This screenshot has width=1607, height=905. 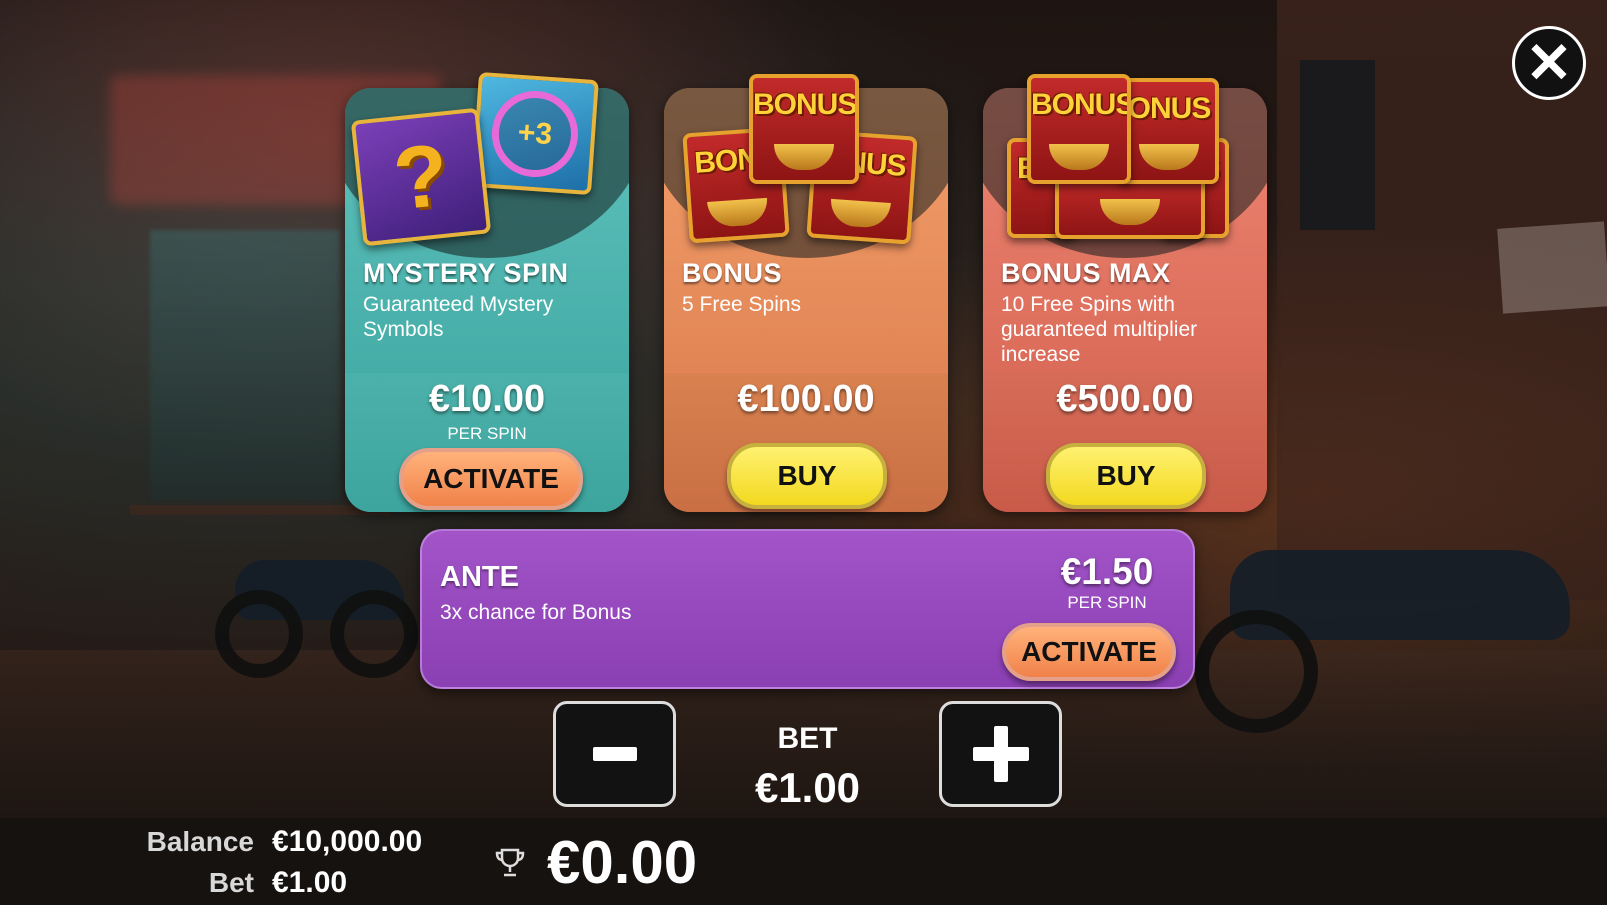 I want to click on card-price: €100.00, so click(x=806, y=399).